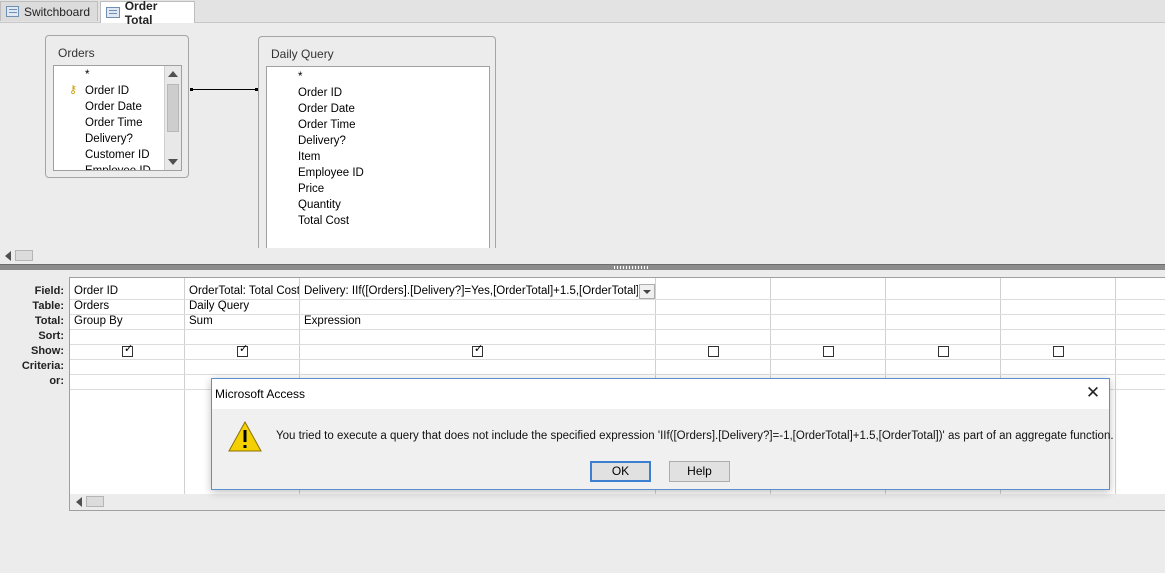 Image resolution: width=1165 pixels, height=573 pixels. What do you see at coordinates (477, 306) in the screenshot?
I see `table-cell` at bounding box center [477, 306].